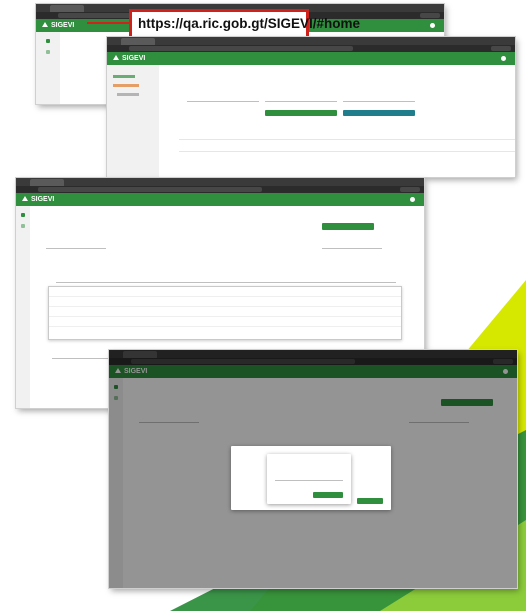 Image resolution: width=526 pixels, height=611 pixels. What do you see at coordinates (379, 113) in the screenshot?
I see `clear-button` at bounding box center [379, 113].